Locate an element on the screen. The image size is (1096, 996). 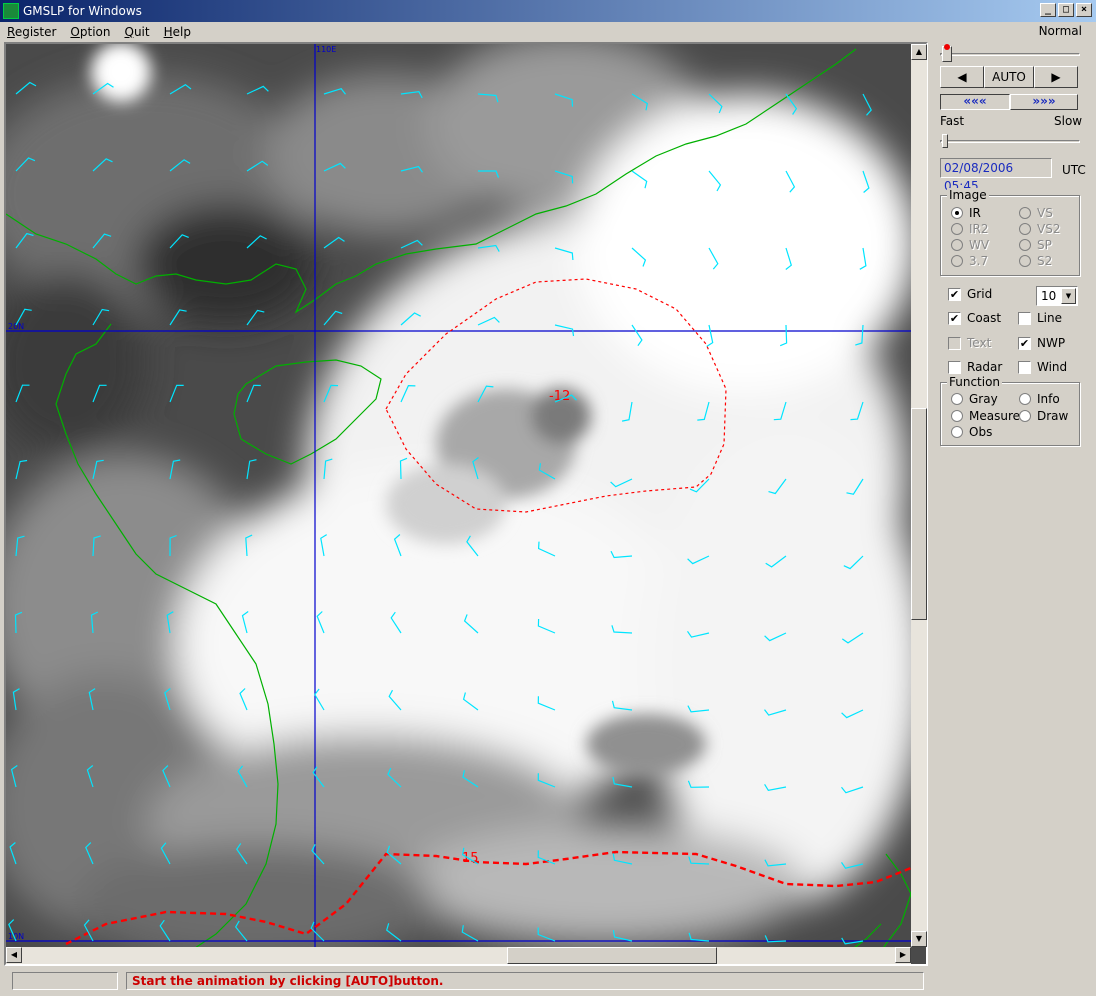
grid-checkbox: ✔ Grid is located at coordinates (970, 294).